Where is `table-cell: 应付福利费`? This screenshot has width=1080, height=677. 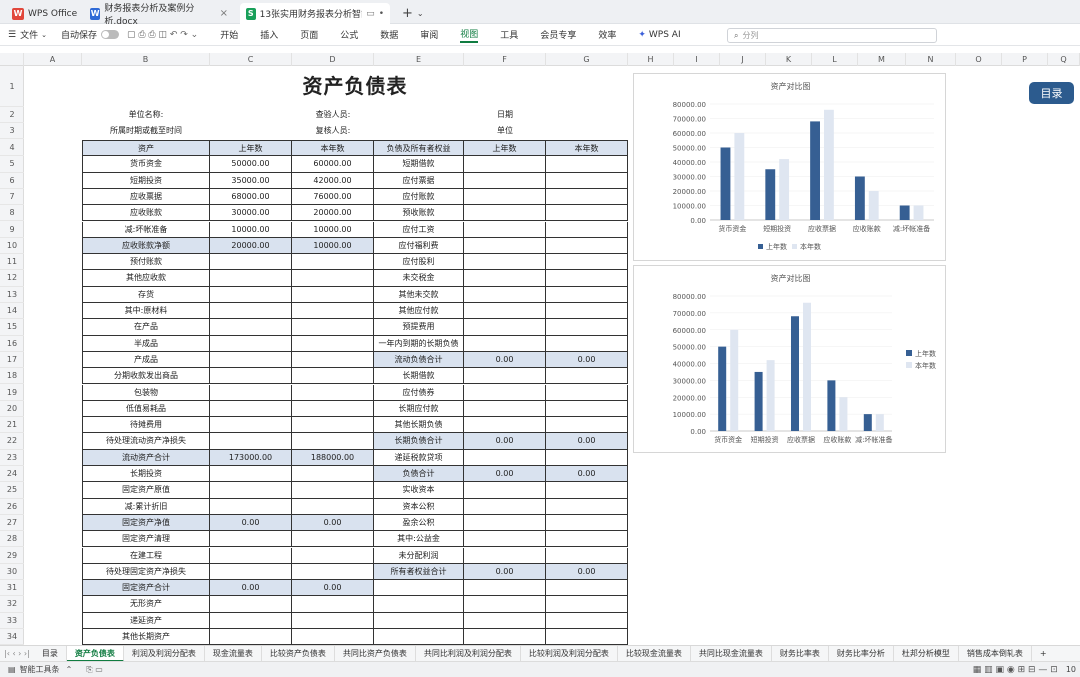 table-cell: 应付福利费 is located at coordinates (419, 246).